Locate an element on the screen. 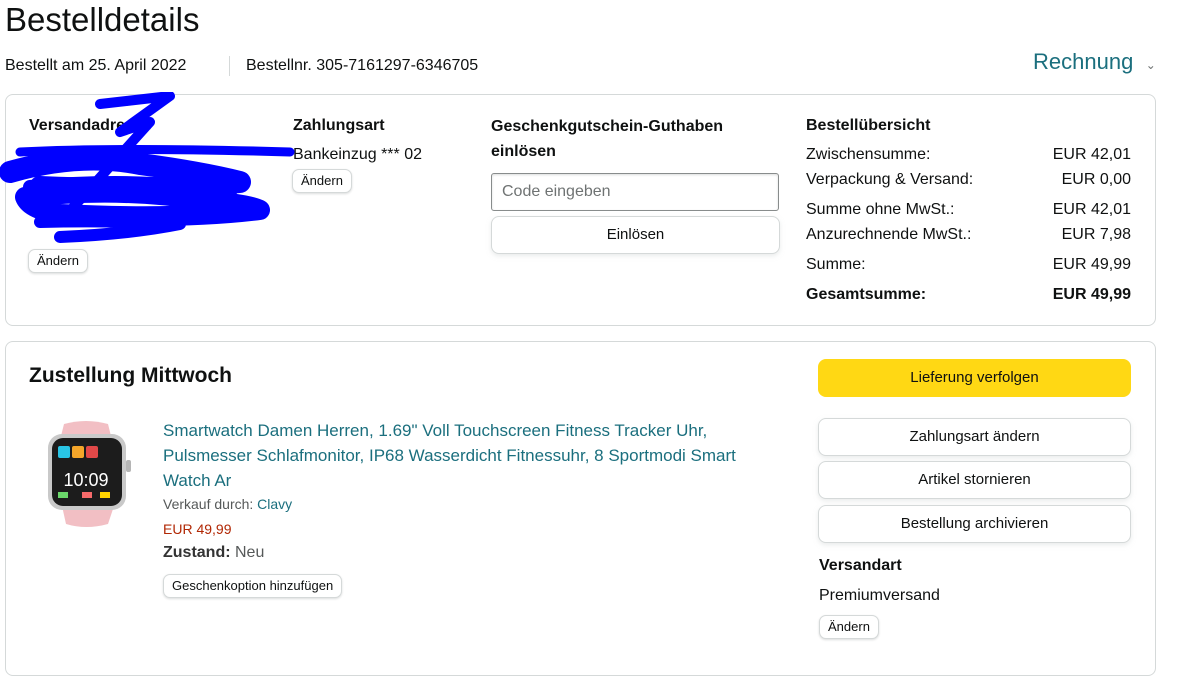  summary-label: Zwischensumme: is located at coordinates (868, 154).